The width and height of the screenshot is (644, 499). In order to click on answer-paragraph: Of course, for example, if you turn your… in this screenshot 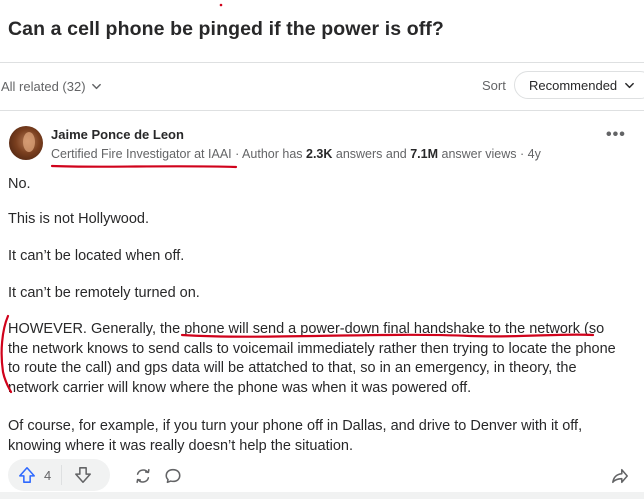, I will do `click(295, 436)`.